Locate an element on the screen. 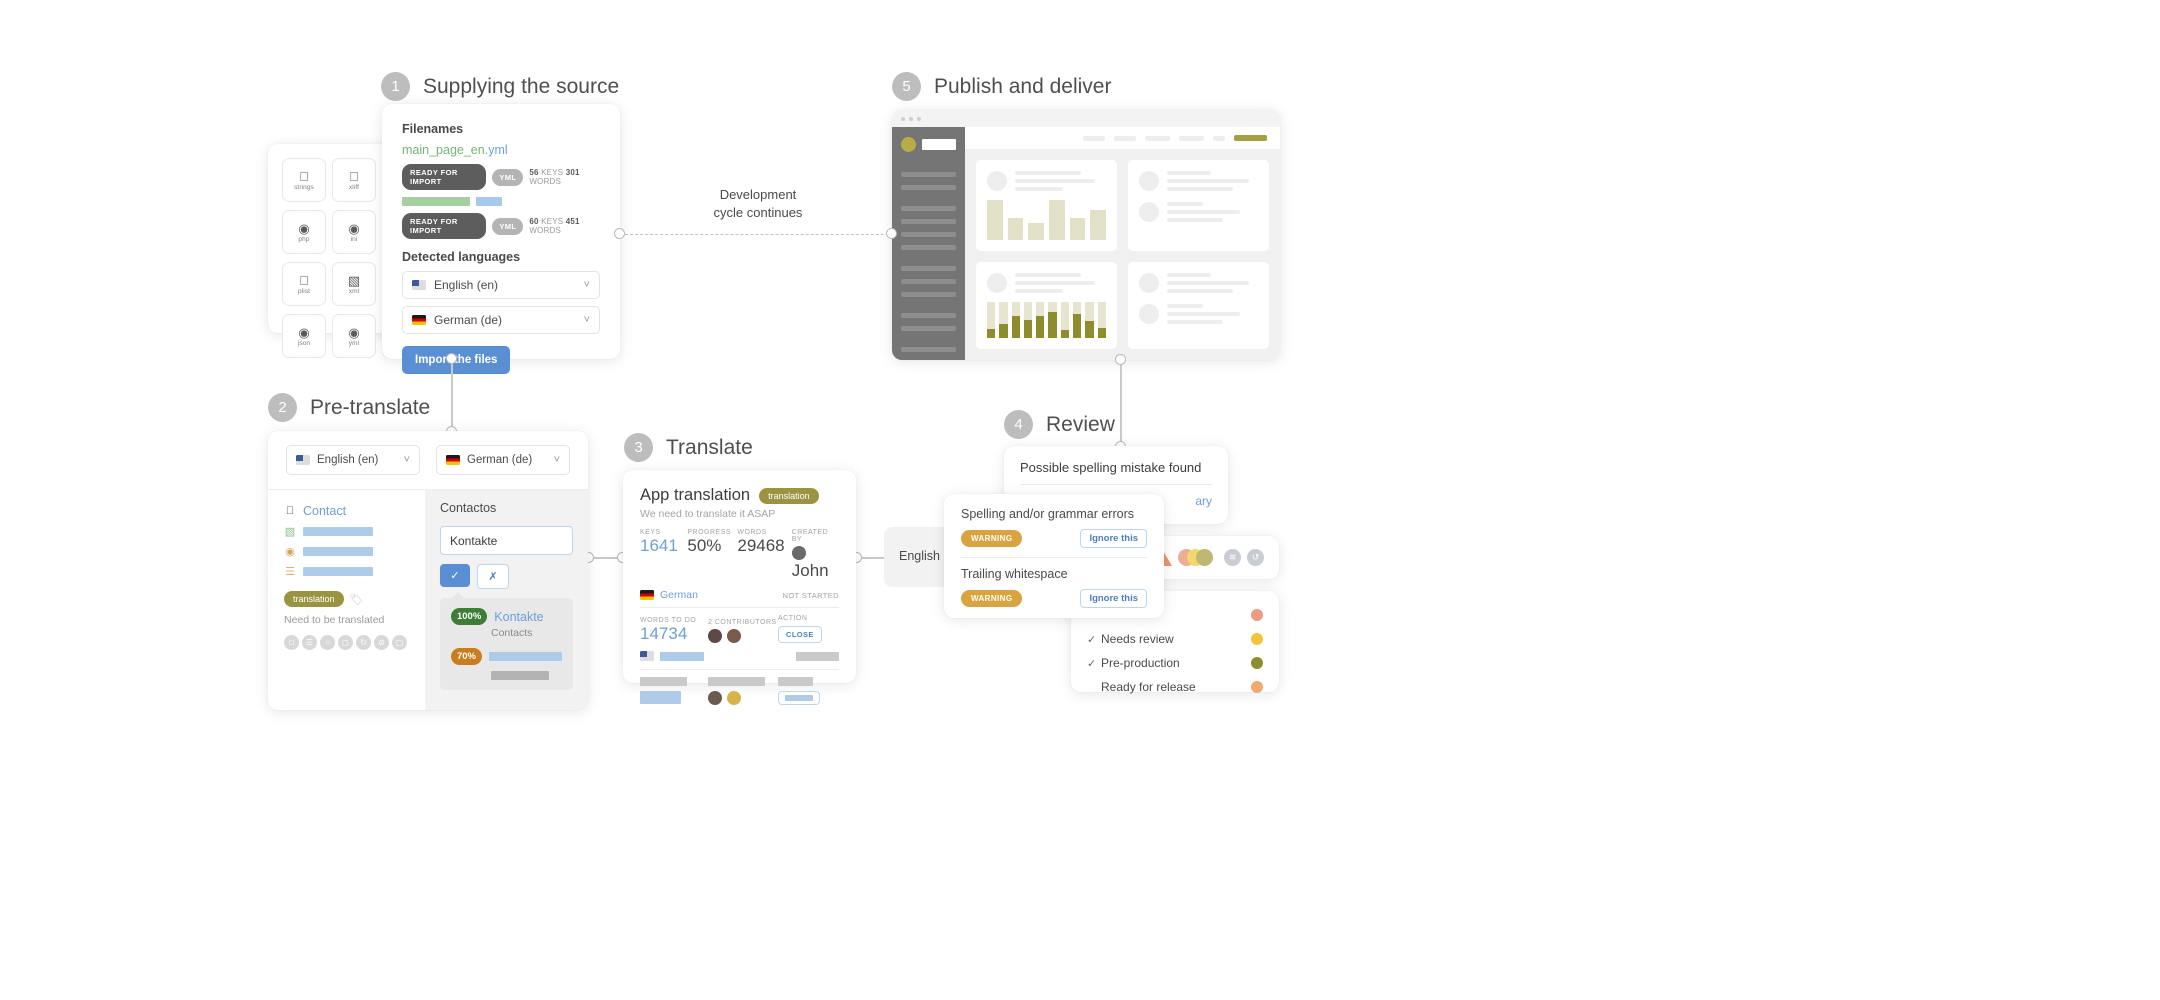  stat-label: 2 CONTRIBUTORS is located at coordinates (742, 622).